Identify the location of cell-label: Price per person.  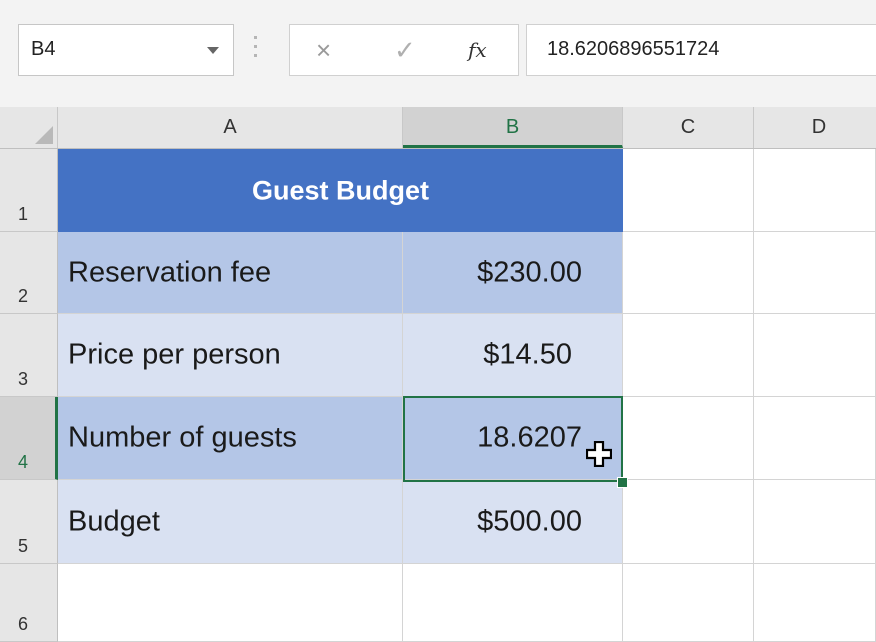
(174, 354).